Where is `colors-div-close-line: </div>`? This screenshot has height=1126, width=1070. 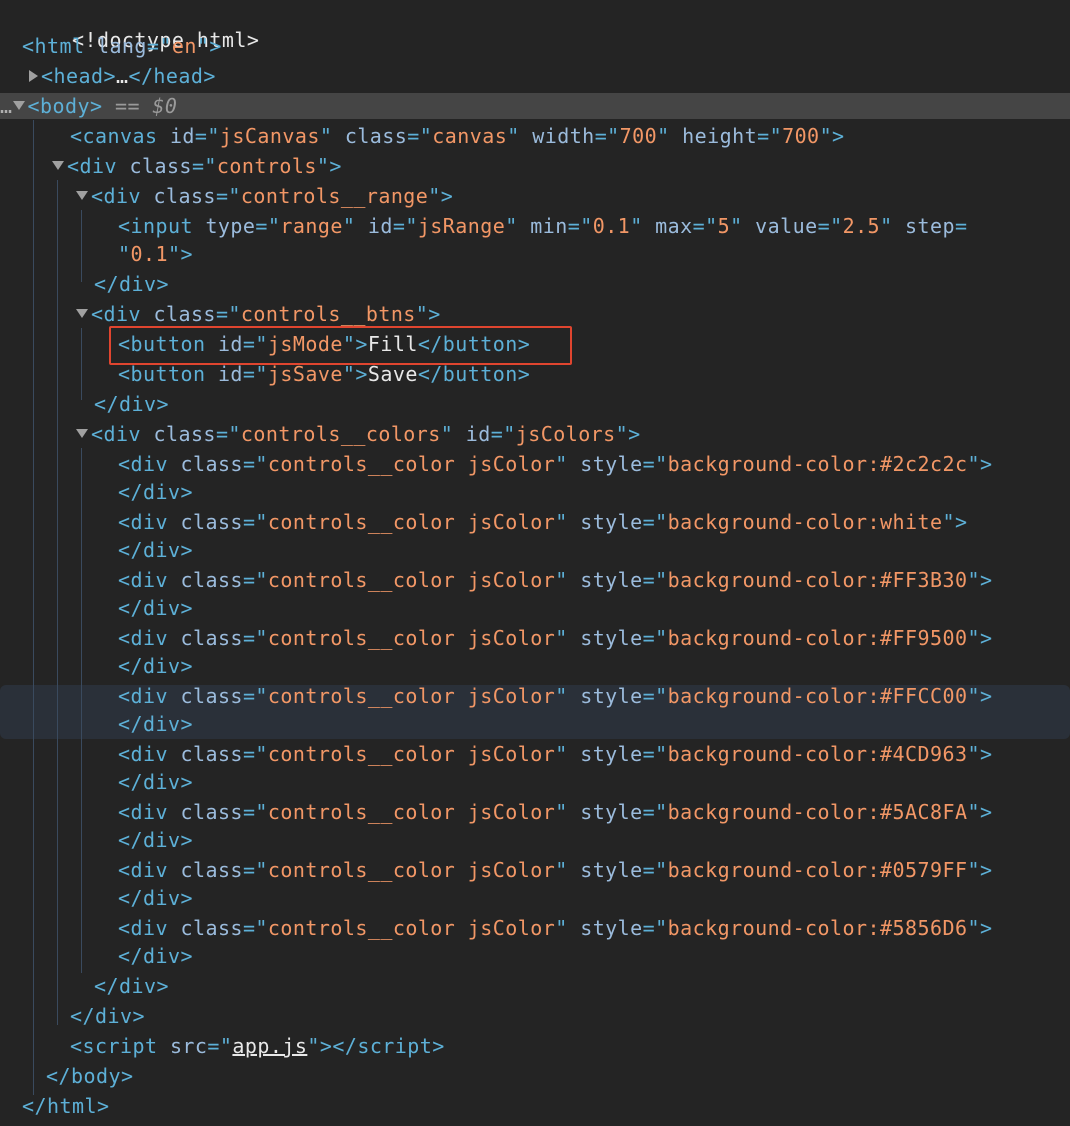
colors-div-close-line: </div> is located at coordinates (131, 986).